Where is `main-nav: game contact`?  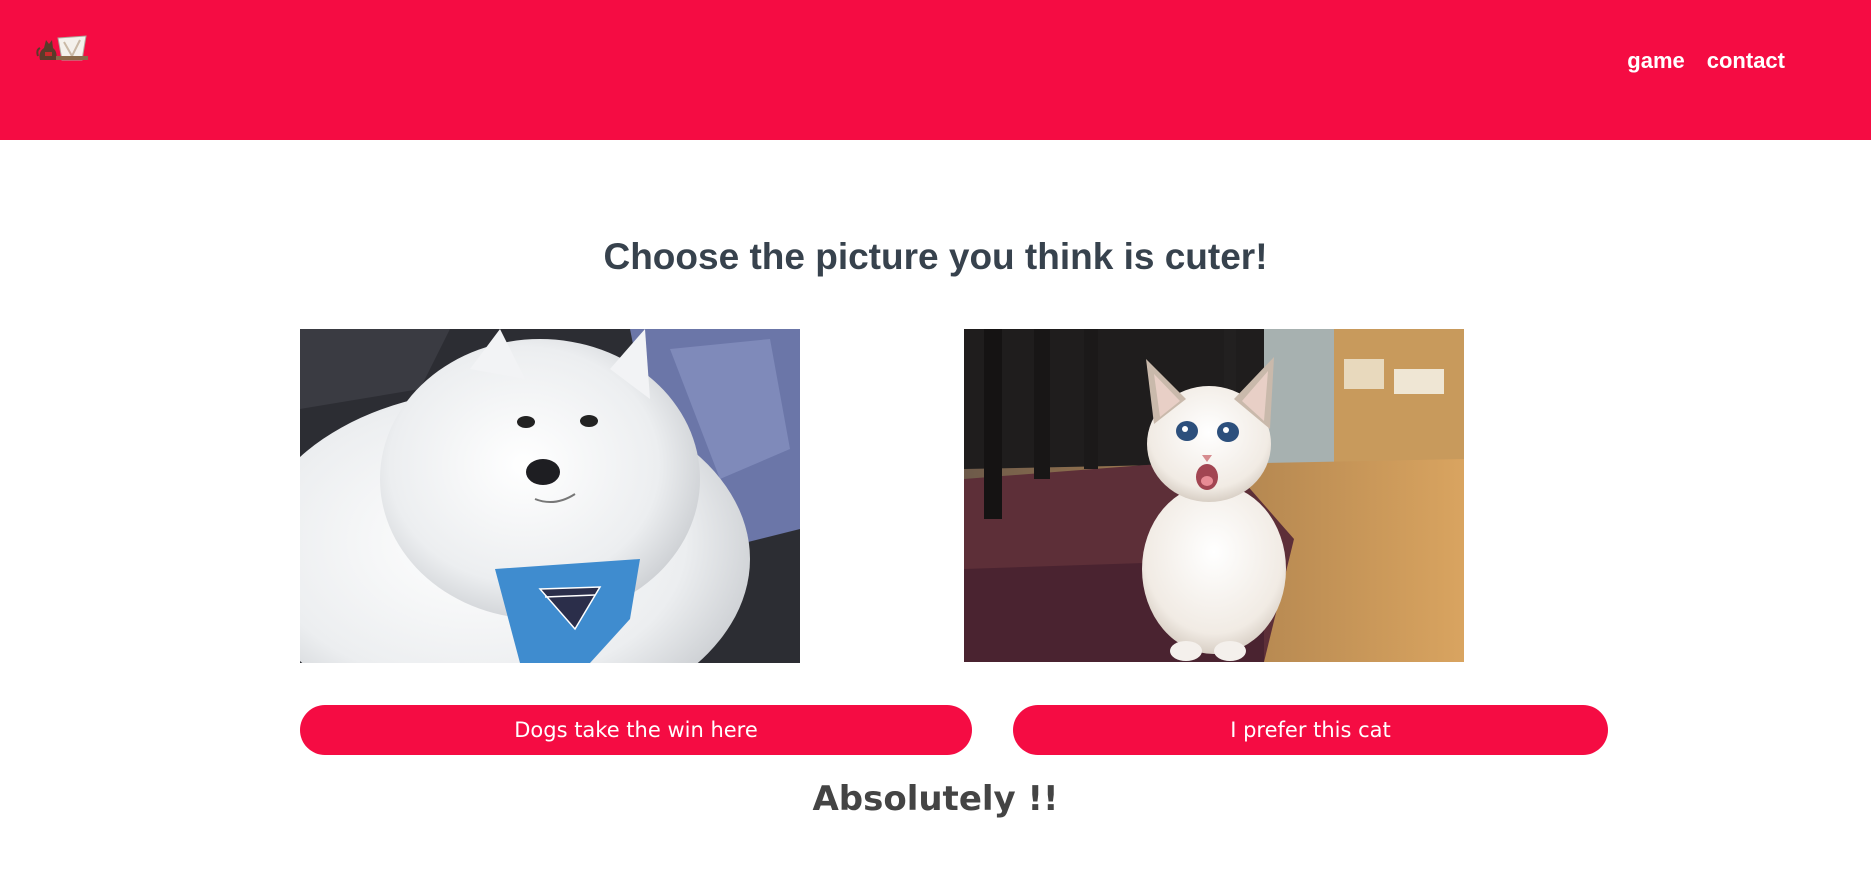
main-nav: game contact is located at coordinates (1706, 61).